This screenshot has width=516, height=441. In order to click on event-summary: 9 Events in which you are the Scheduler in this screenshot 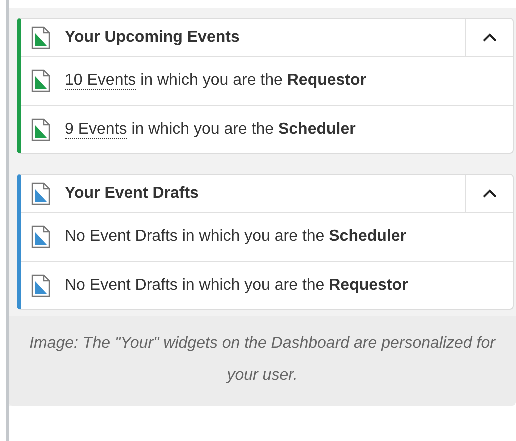, I will do `click(210, 130)`.